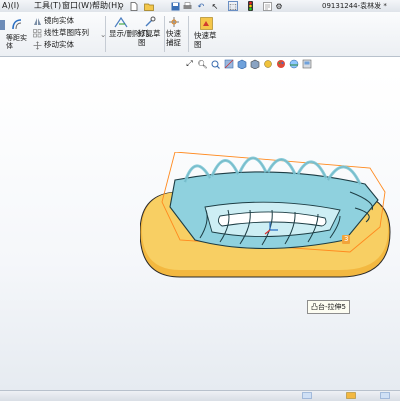 The width and height of the screenshot is (400, 402). What do you see at coordinates (200, 395) in the screenshot?
I see `status-bar` at bounding box center [200, 395].